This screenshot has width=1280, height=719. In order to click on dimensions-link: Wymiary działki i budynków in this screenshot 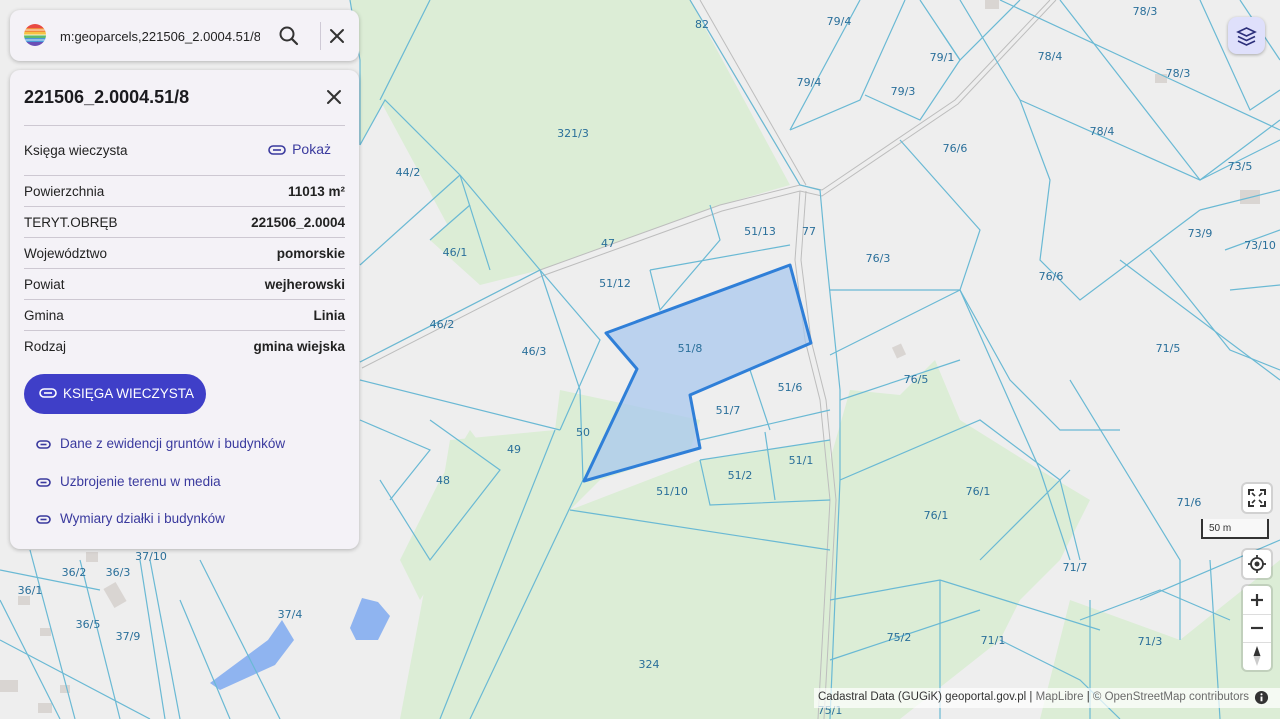, I will do `click(130, 518)`.